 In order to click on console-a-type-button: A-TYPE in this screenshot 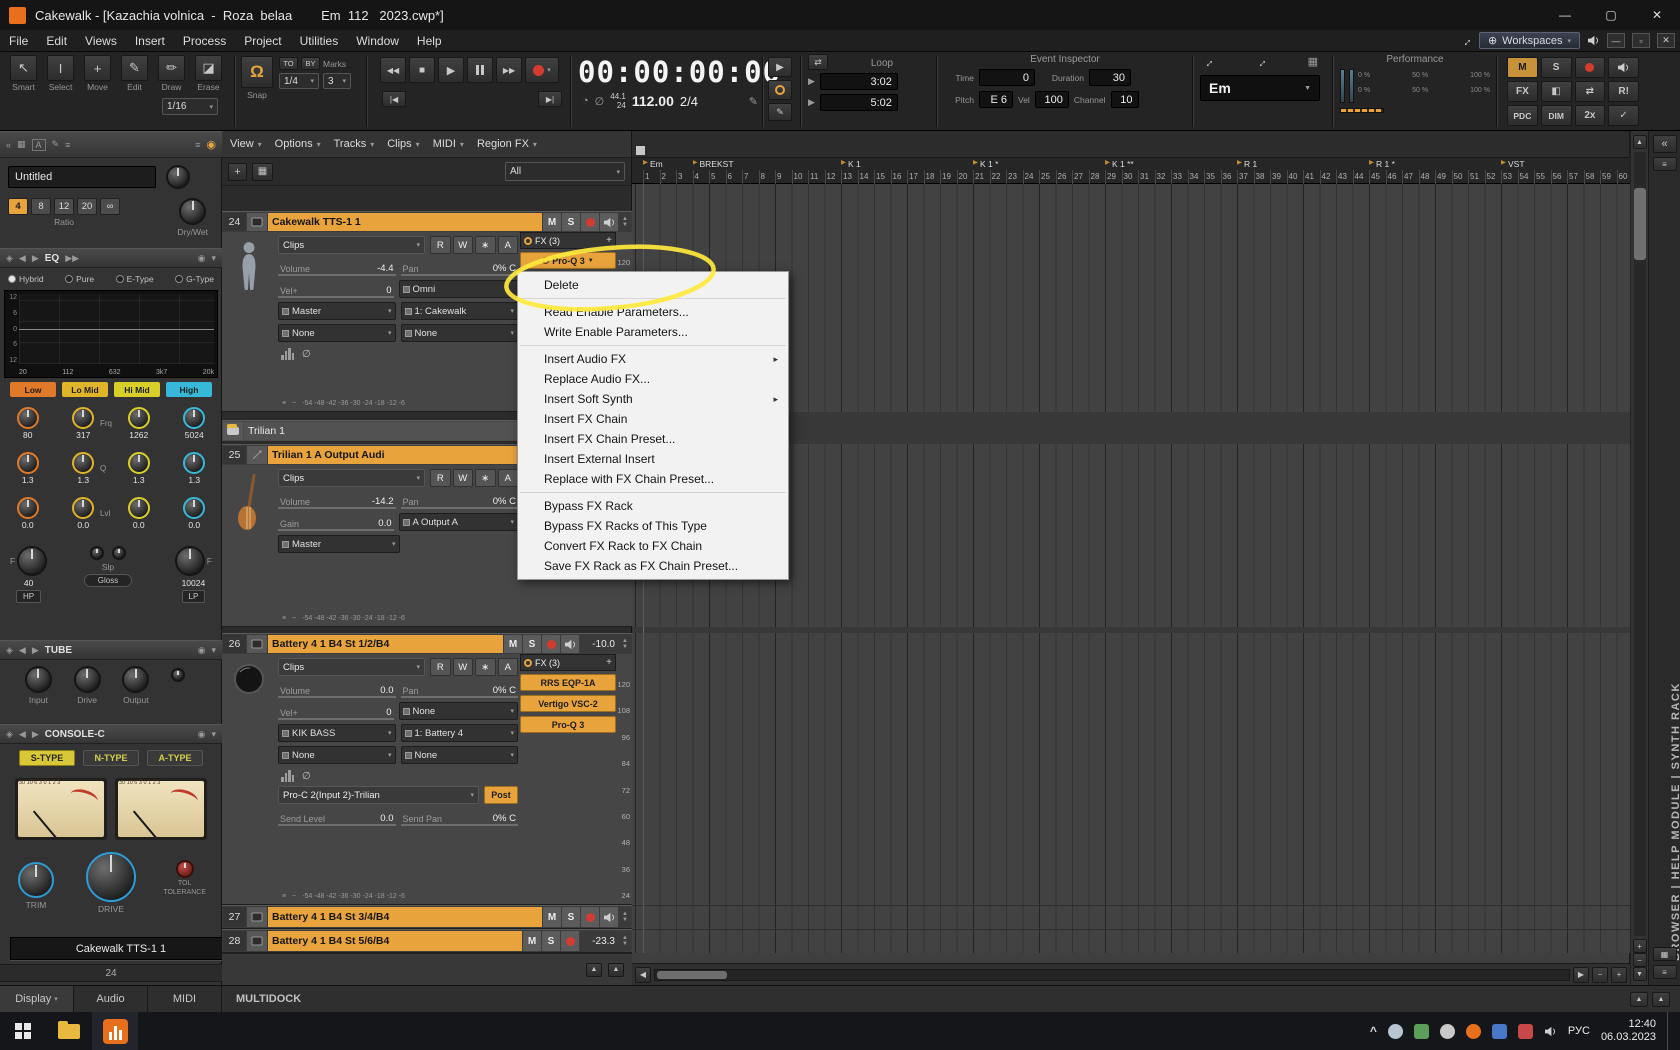, I will do `click(175, 758)`.